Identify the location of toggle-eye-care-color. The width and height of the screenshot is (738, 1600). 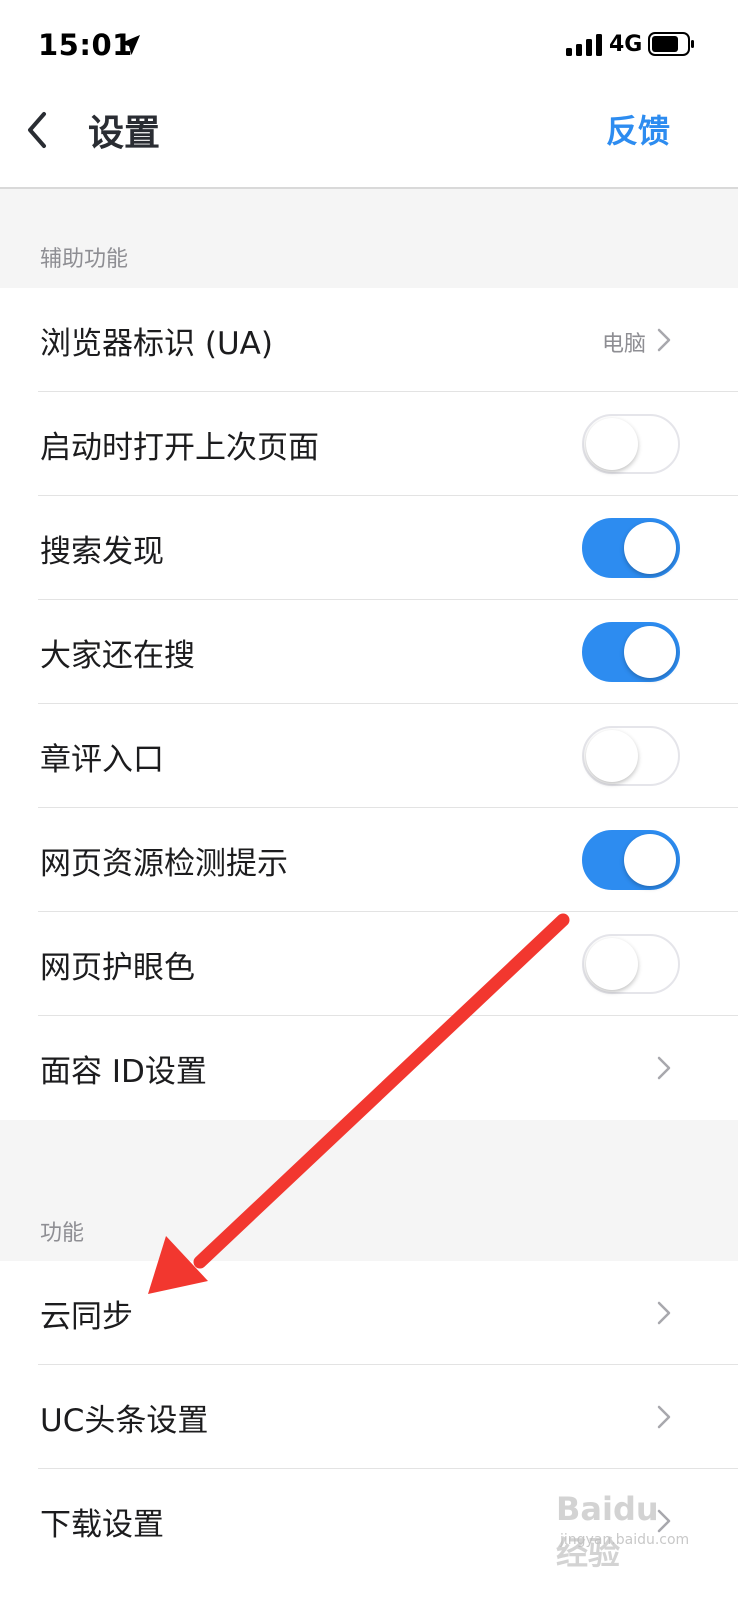
(631, 964).